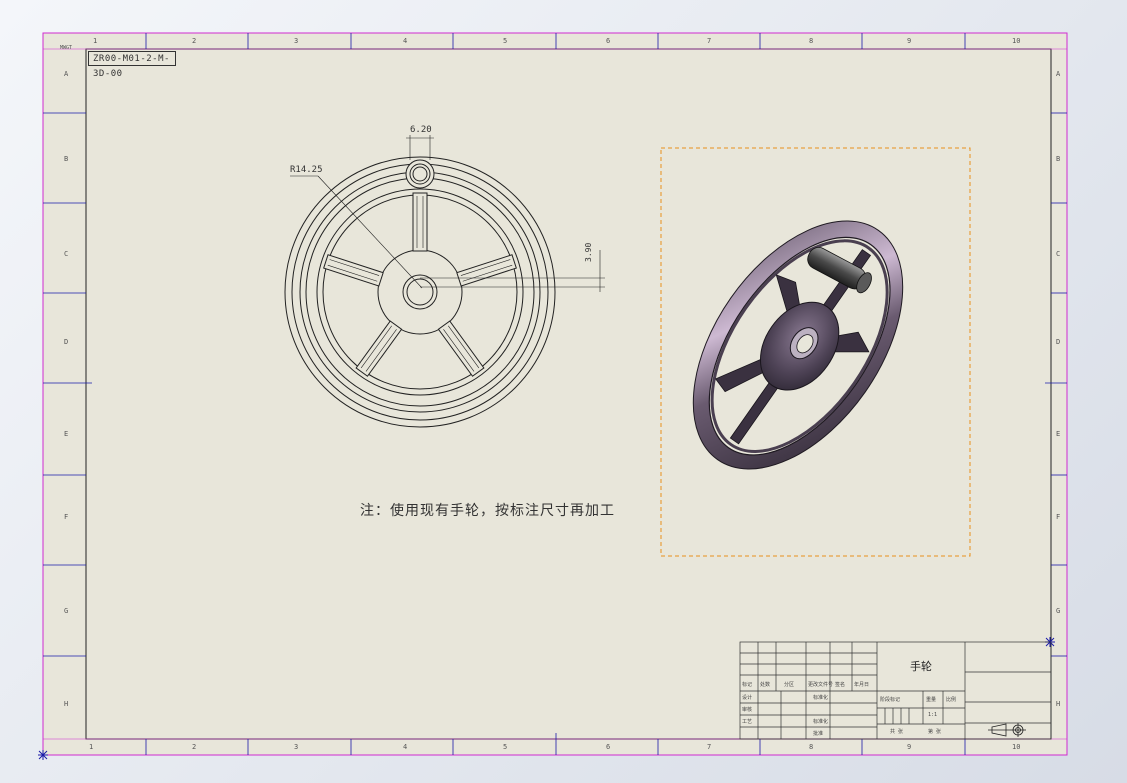 The image size is (1127, 783). Describe the element at coordinates (608, 41) in the screenshot. I see `zone-col-6: 6` at that location.